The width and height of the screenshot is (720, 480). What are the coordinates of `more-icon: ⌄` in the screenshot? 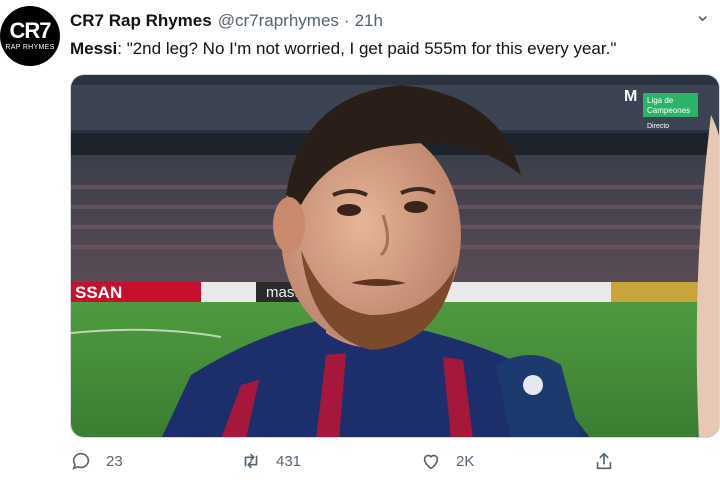 It's located at (703, 14).